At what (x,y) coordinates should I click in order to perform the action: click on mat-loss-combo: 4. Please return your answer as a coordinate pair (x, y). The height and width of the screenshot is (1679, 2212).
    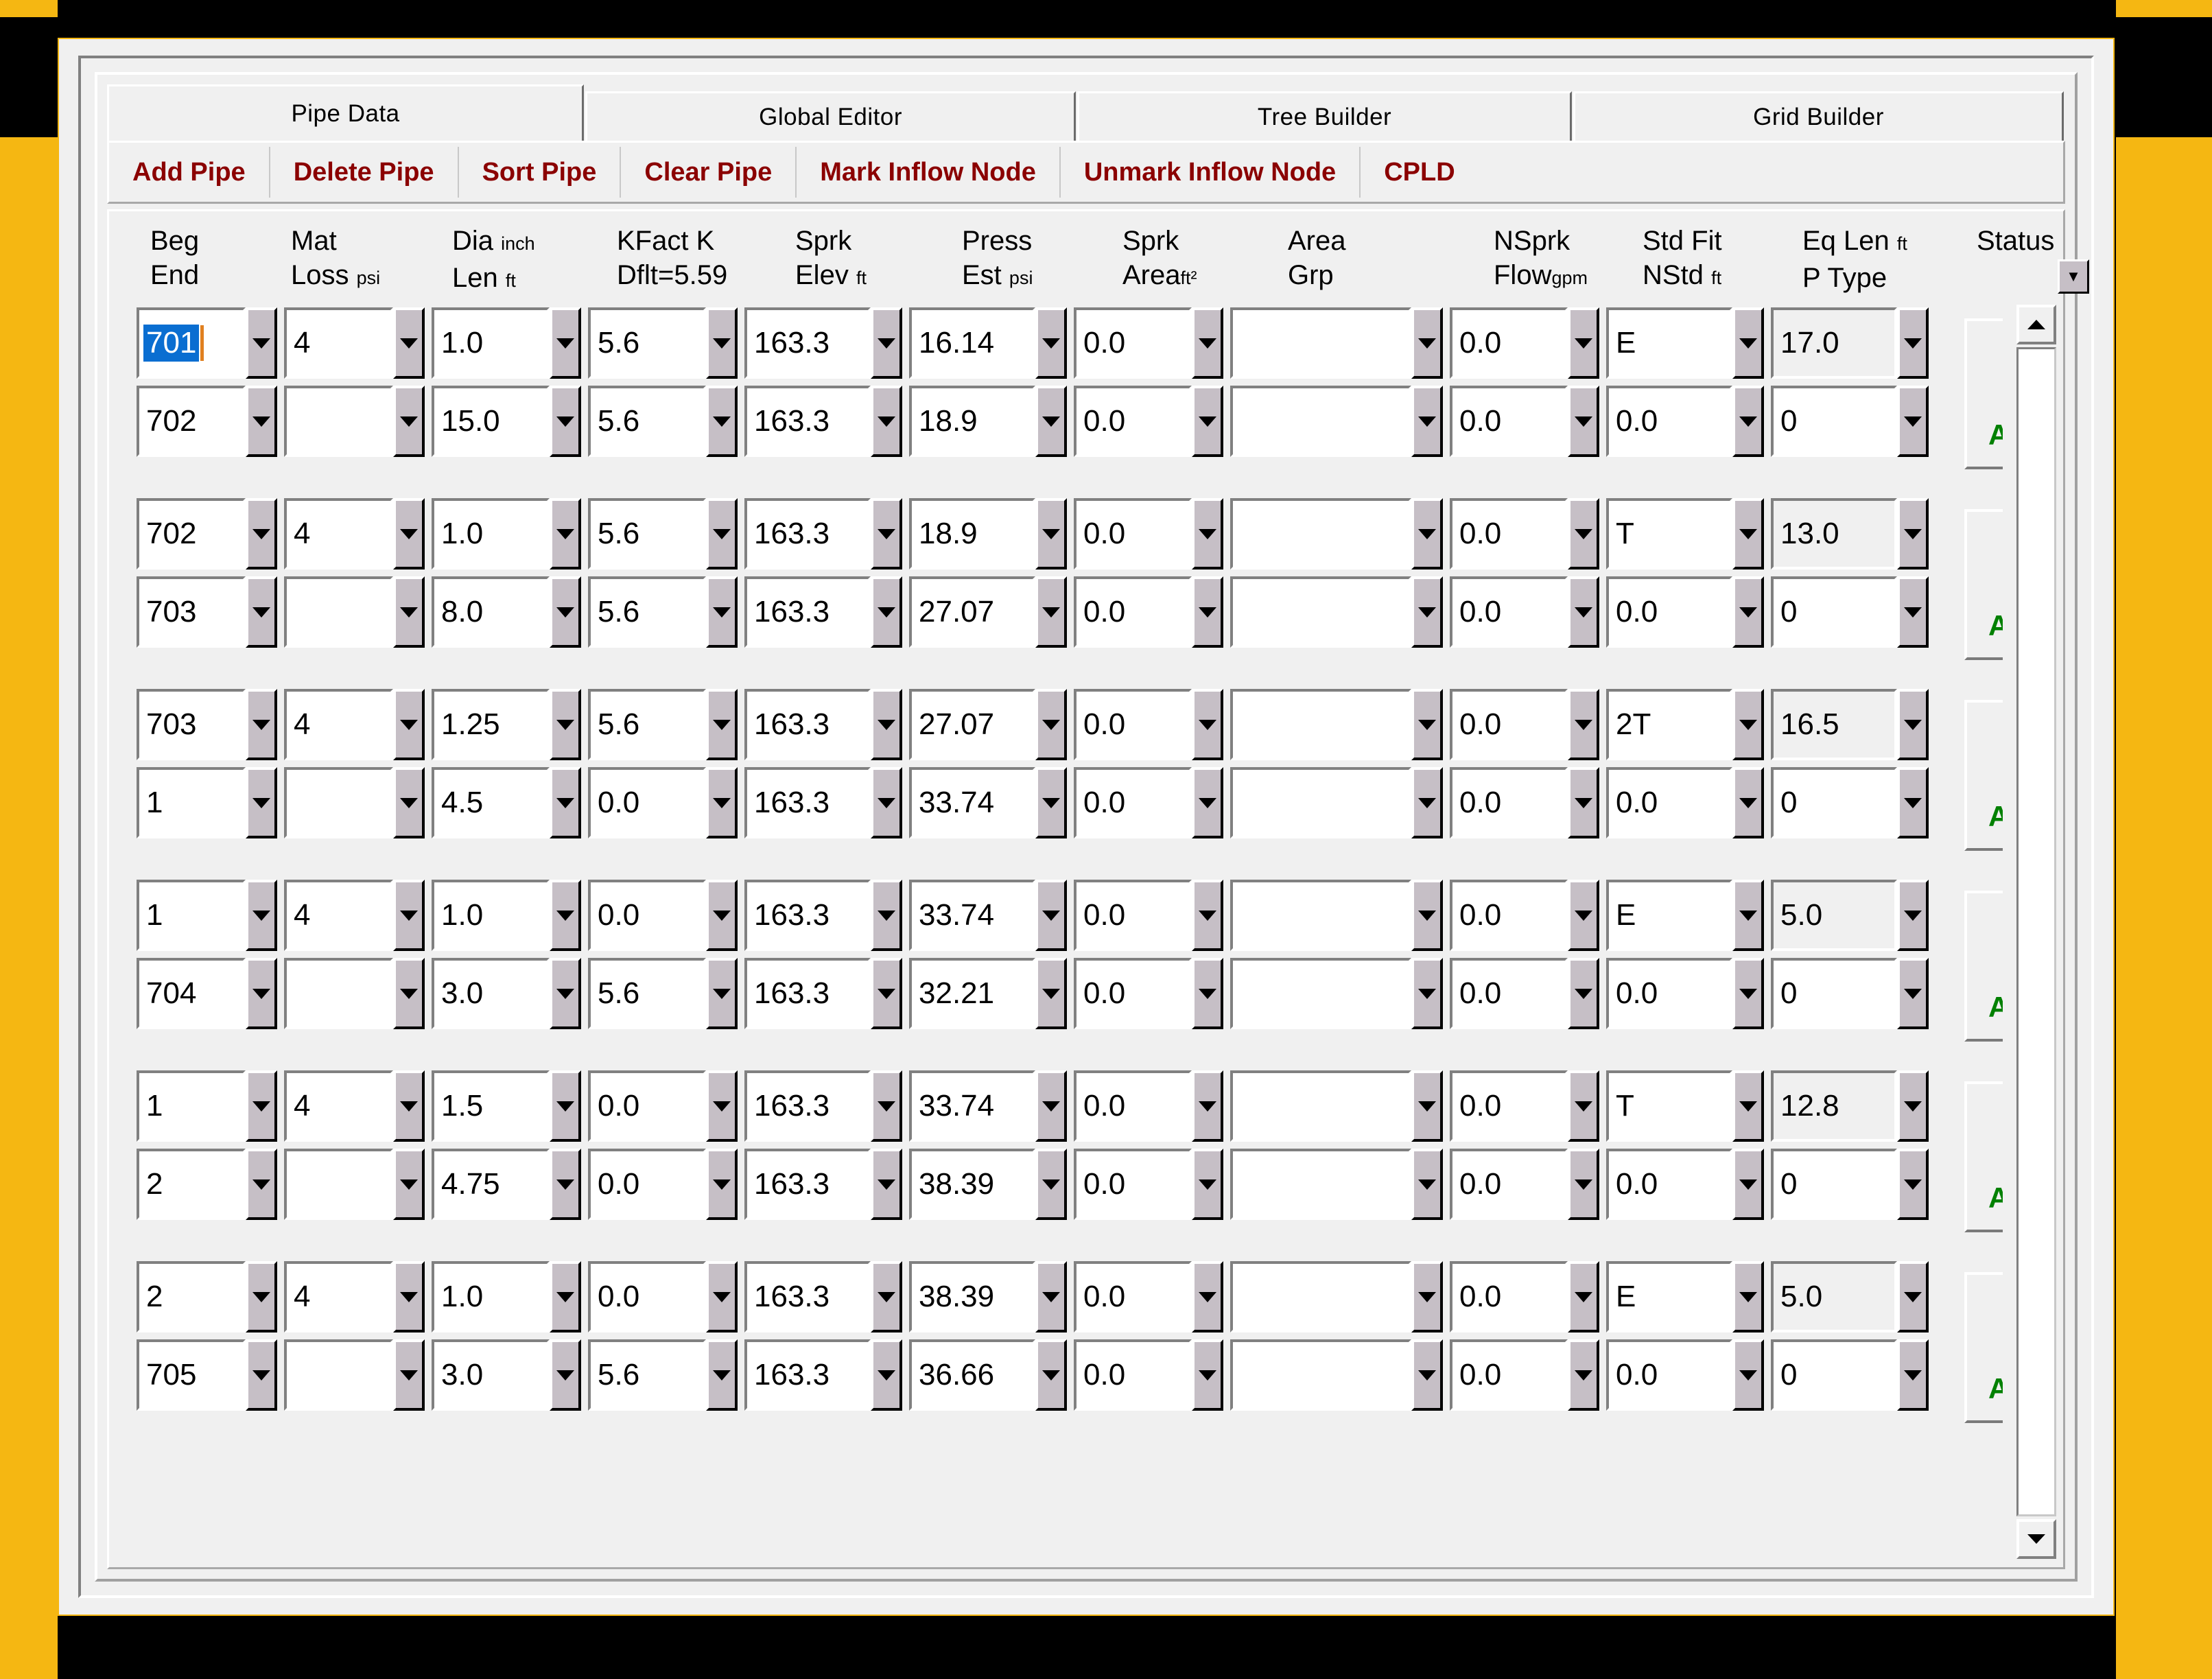
    Looking at the image, I should click on (354, 534).